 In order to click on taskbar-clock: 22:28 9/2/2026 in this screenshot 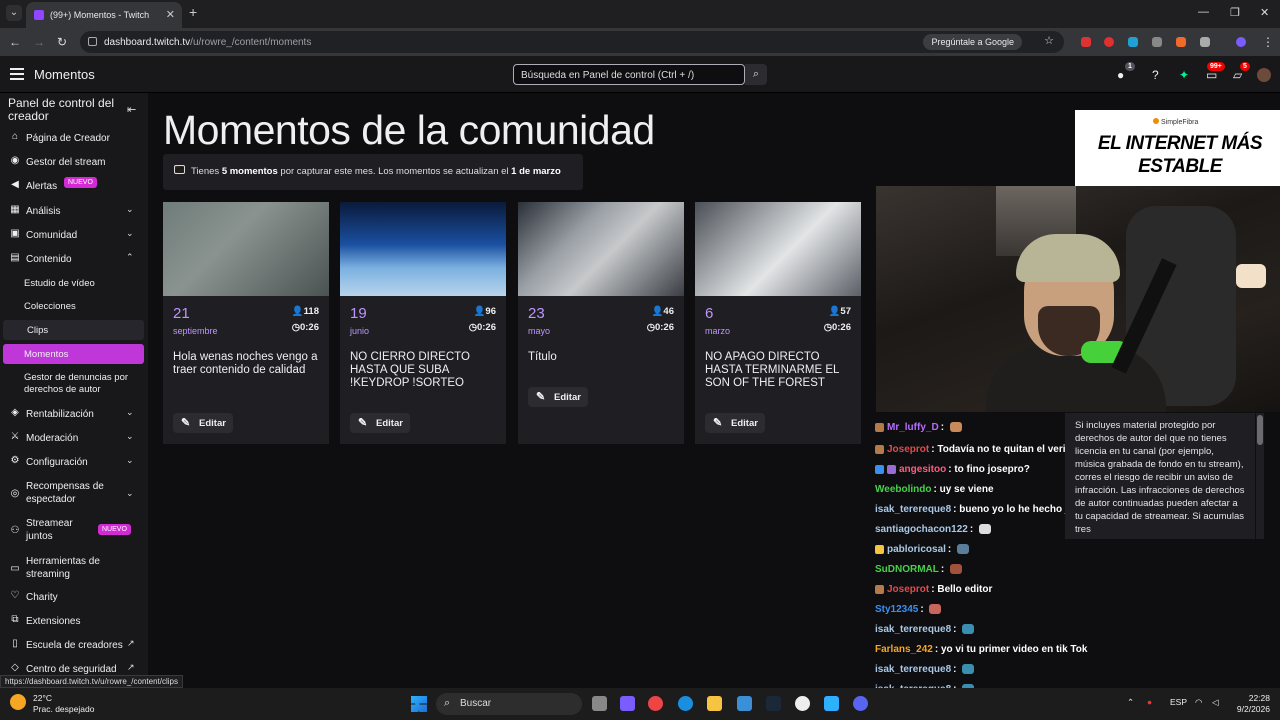, I will do `click(1251, 704)`.